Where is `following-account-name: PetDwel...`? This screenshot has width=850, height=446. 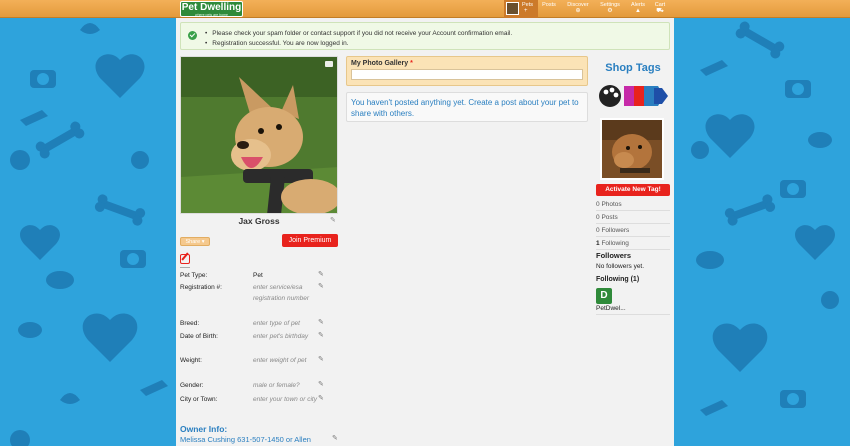
following-account-name: PetDwel... is located at coordinates (611, 308).